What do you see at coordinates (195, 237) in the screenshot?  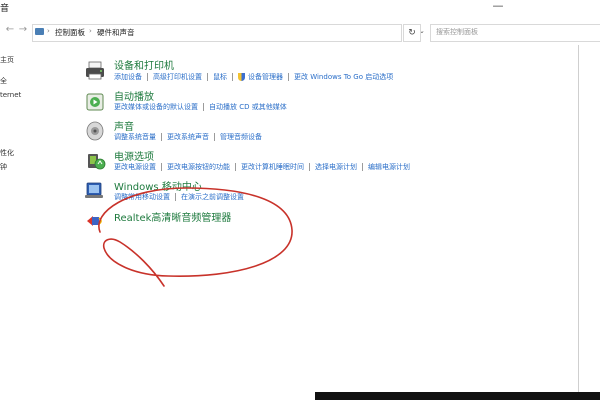 I see `annotation-ring` at bounding box center [195, 237].